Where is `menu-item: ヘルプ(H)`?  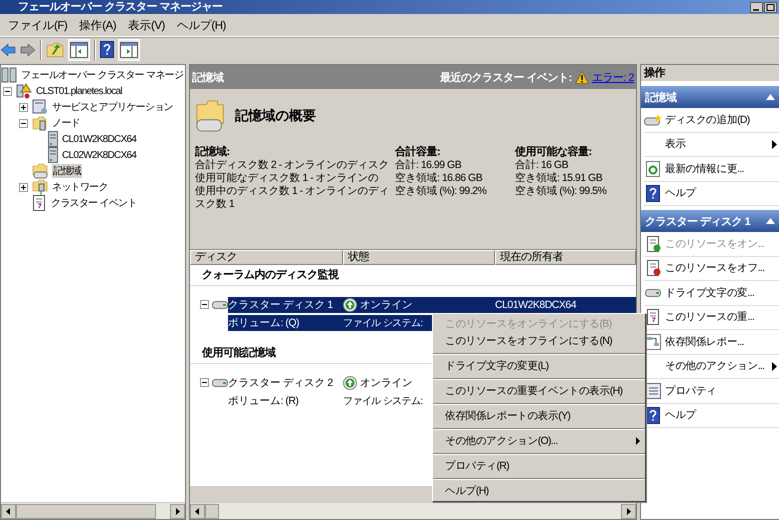 menu-item: ヘルプ(H) is located at coordinates (201, 25).